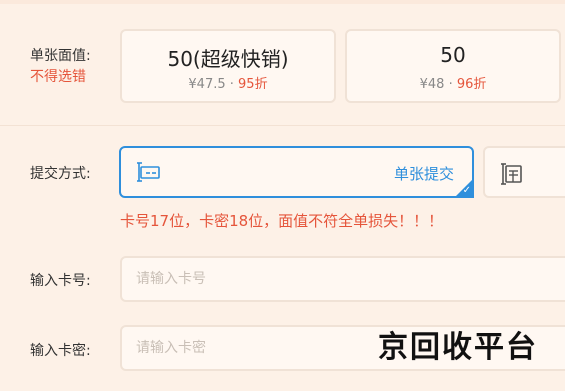  Describe the element at coordinates (60, 56) in the screenshot. I see `denomination-label: 单张面值:` at that location.